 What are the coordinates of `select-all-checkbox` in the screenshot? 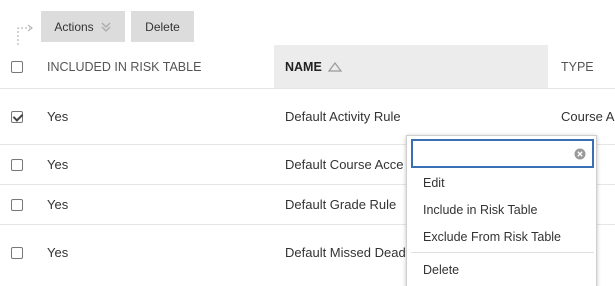 It's located at (17, 66).